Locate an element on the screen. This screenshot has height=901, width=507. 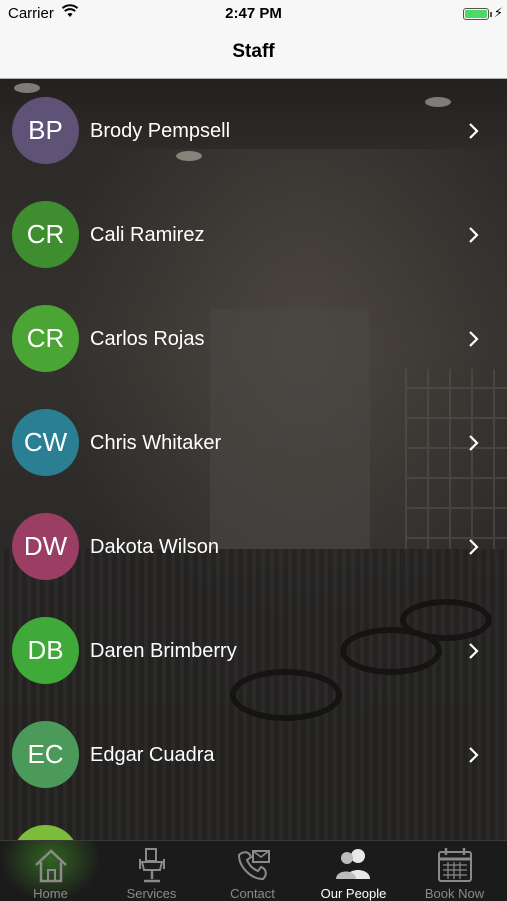
page-title: Staff is located at coordinates (253, 51).